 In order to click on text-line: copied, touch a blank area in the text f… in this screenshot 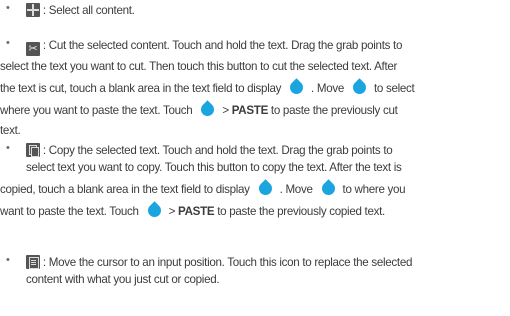, I will do `click(203, 189)`.